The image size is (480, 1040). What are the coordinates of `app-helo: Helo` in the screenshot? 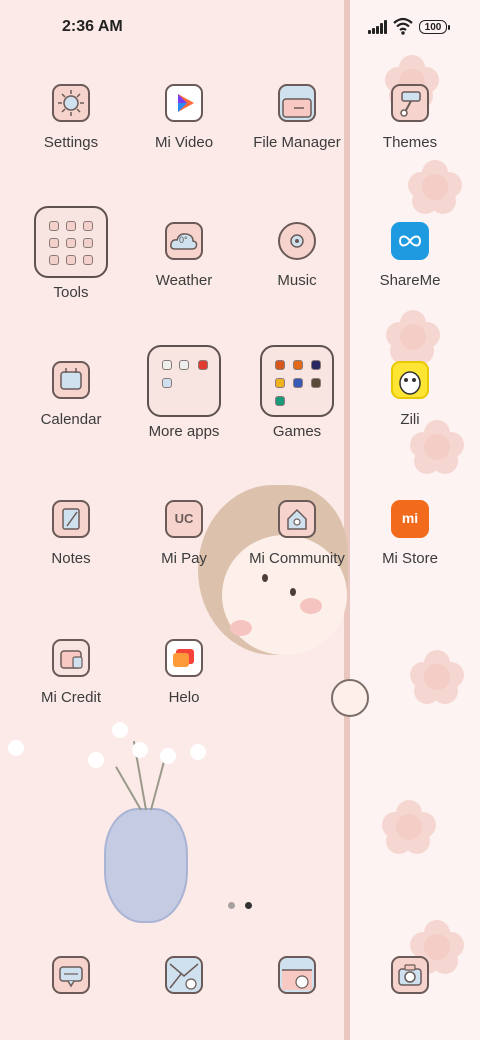 It's located at (184, 672).